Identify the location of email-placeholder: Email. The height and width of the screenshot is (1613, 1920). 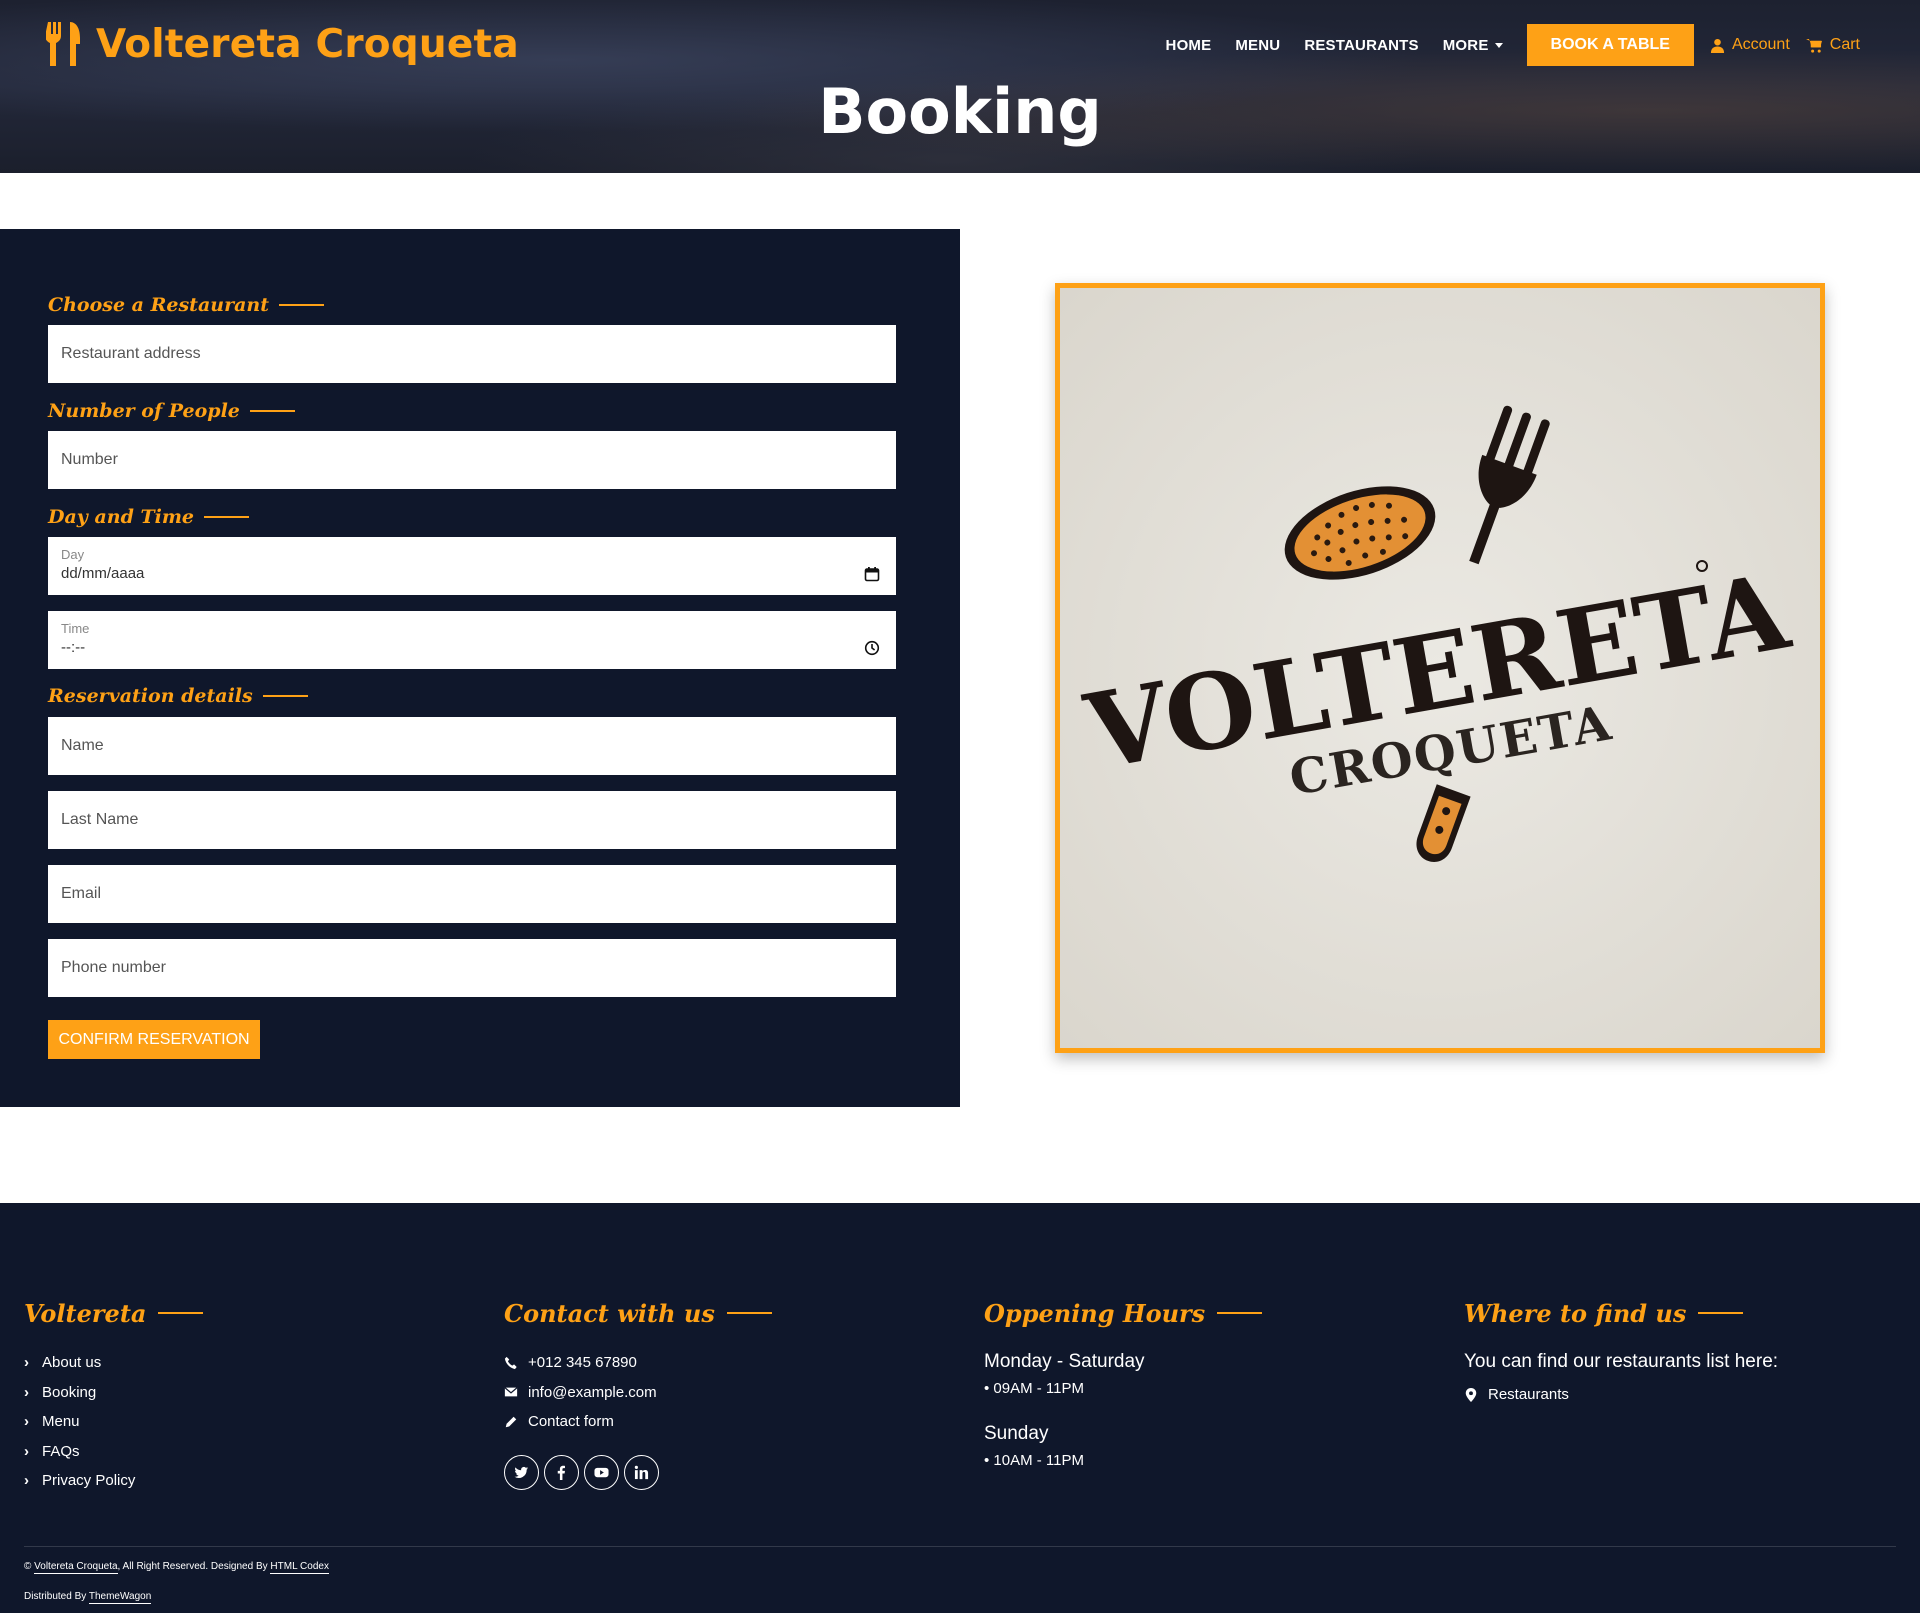
(81, 893).